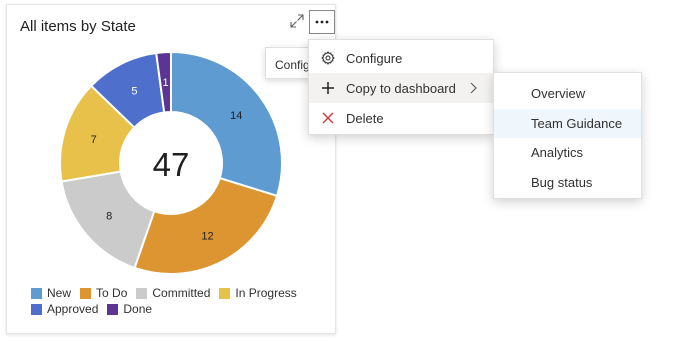 The height and width of the screenshot is (341, 700). What do you see at coordinates (94, 140) in the screenshot?
I see `donut-slice-label: 7` at bounding box center [94, 140].